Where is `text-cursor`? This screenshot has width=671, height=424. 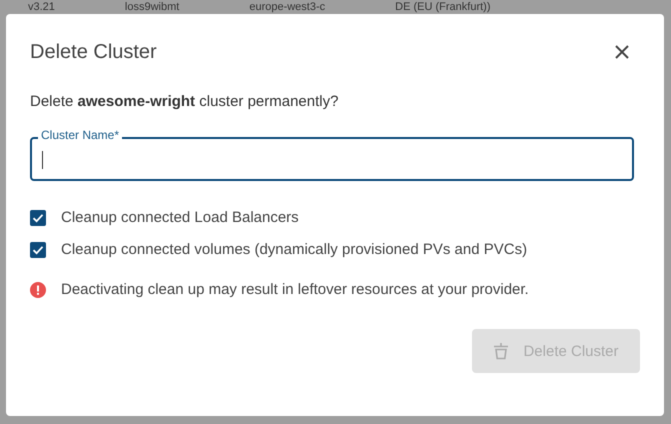
text-cursor is located at coordinates (42, 160).